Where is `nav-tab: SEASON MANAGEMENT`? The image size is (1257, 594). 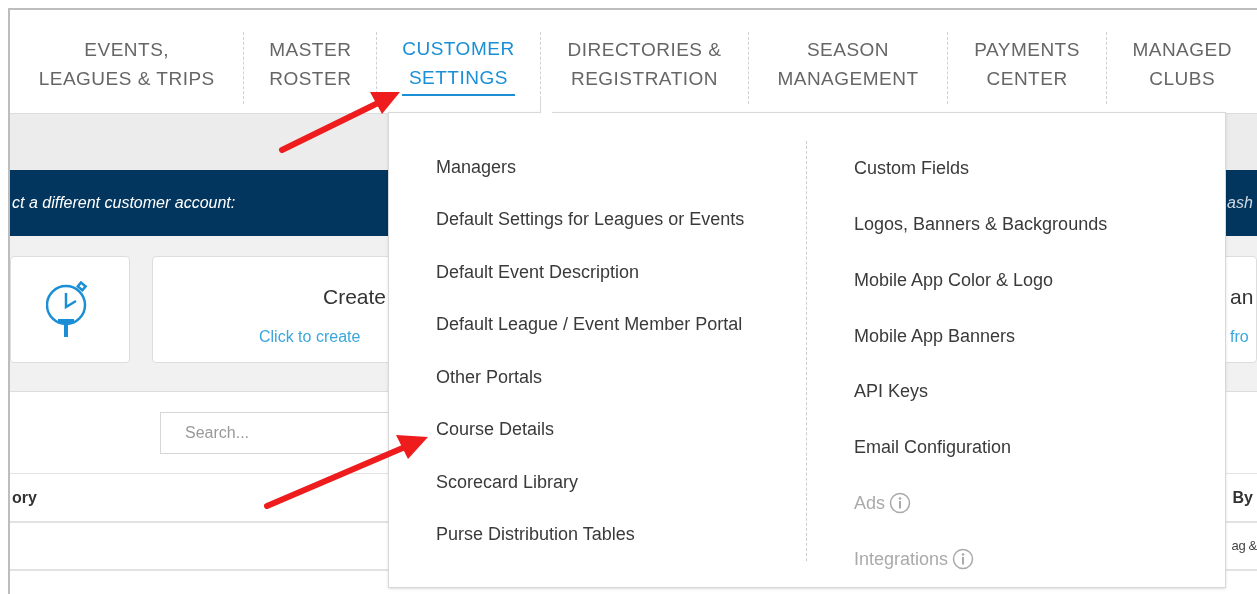
nav-tab: SEASON MANAGEMENT is located at coordinates (848, 64).